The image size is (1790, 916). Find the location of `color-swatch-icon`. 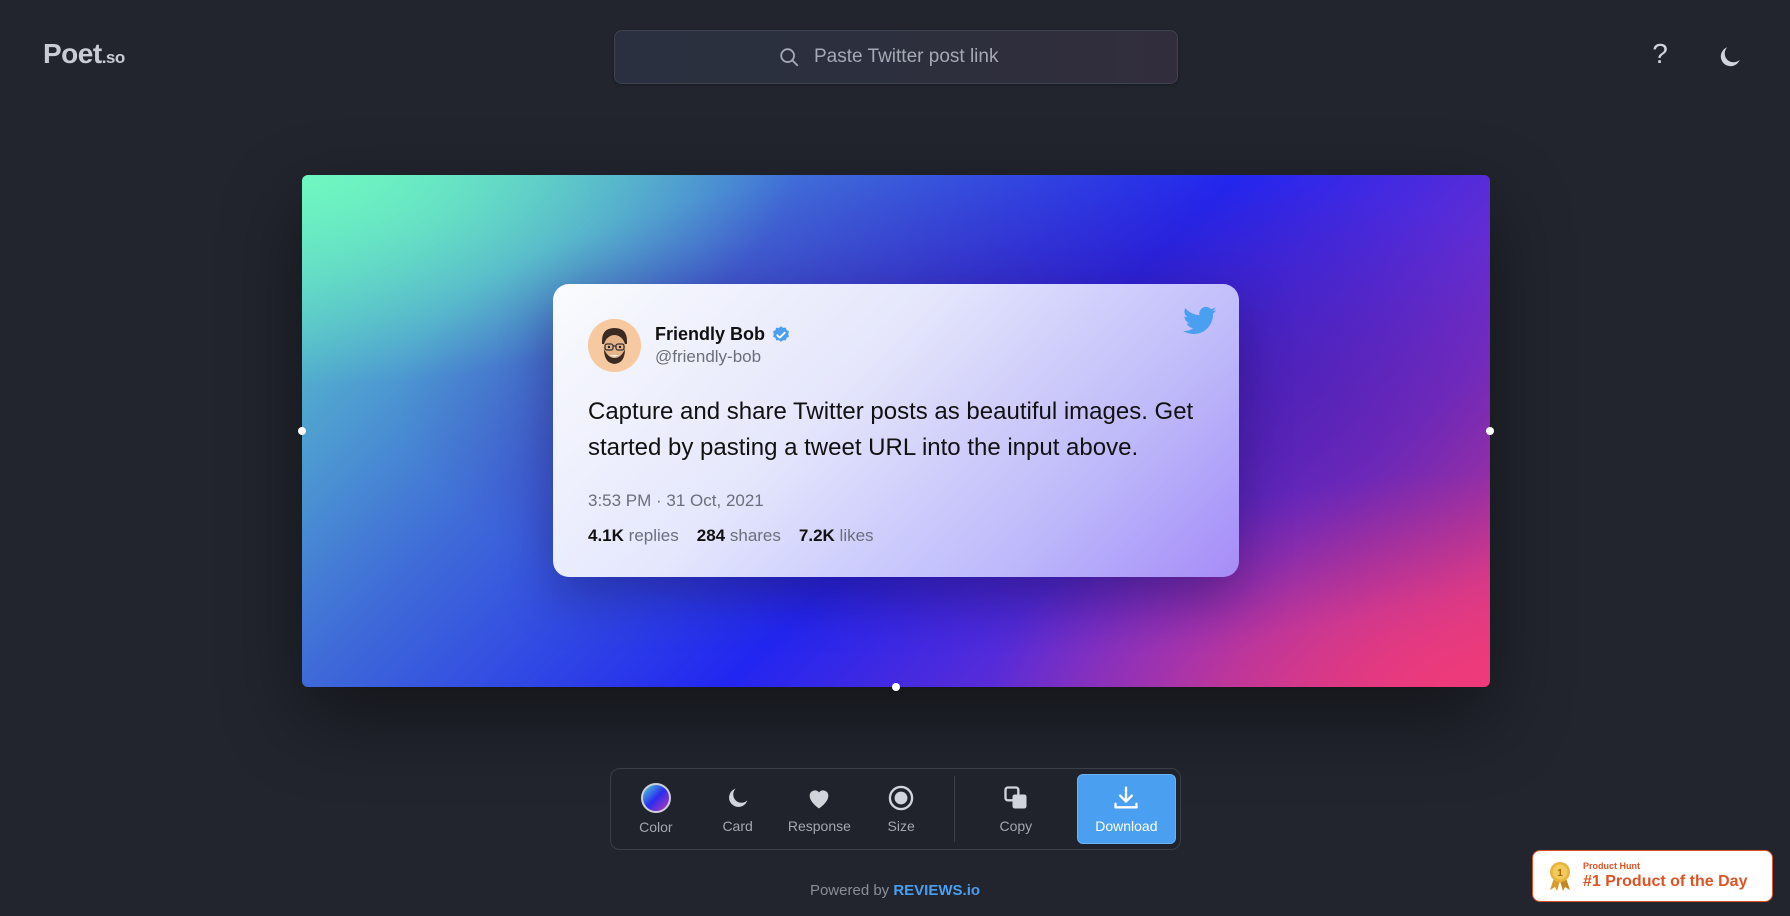

color-swatch-icon is located at coordinates (655, 798).